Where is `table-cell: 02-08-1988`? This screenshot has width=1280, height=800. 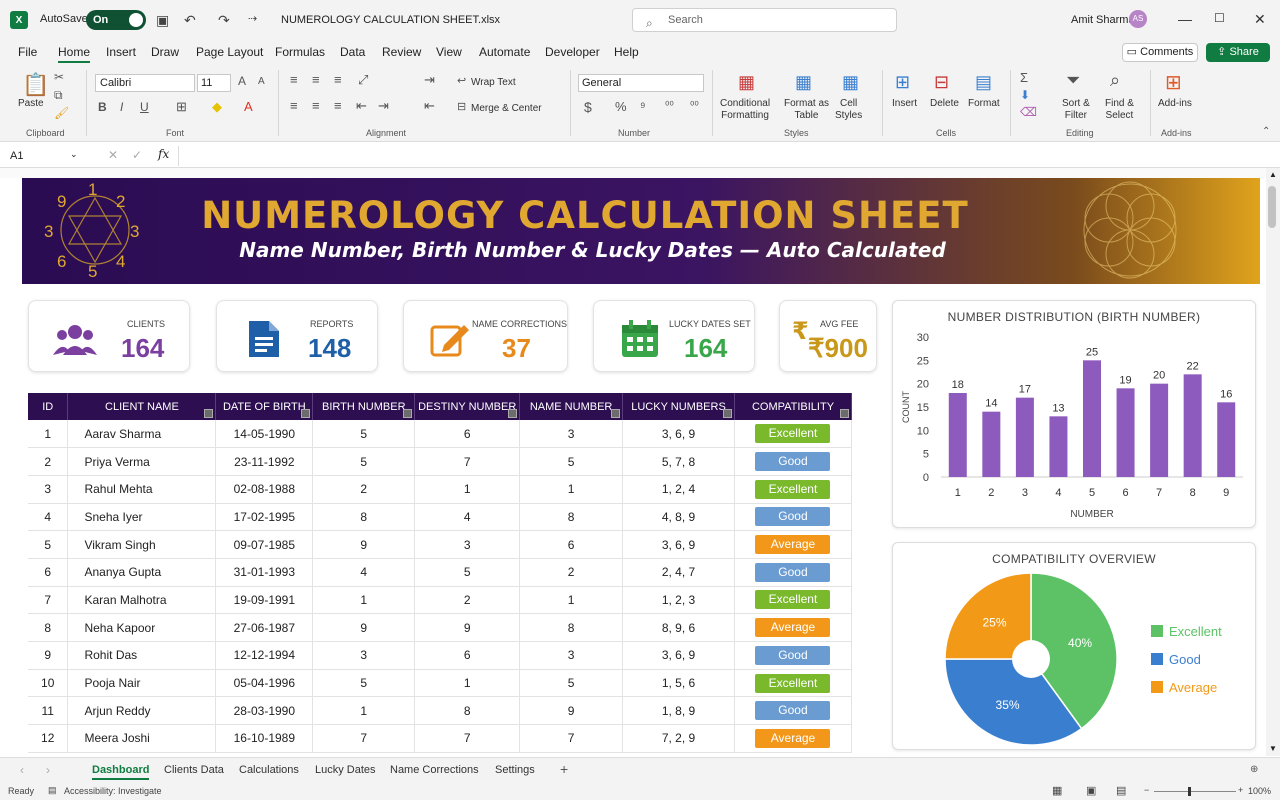
table-cell: 02-08-1988 is located at coordinates (264, 489).